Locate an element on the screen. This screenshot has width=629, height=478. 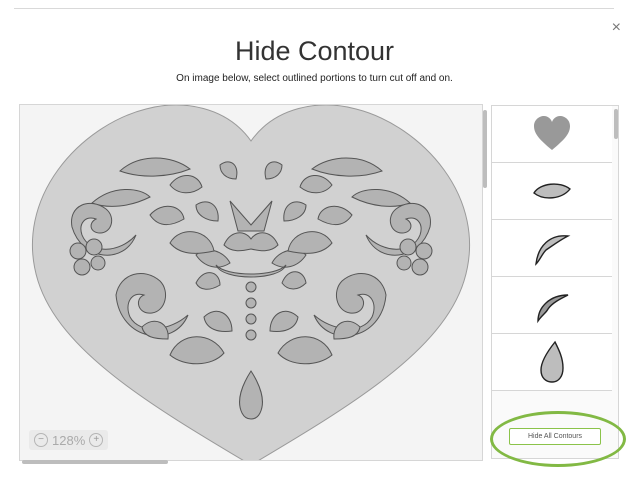
leaf-hook-icon is located at coordinates (553, 309).